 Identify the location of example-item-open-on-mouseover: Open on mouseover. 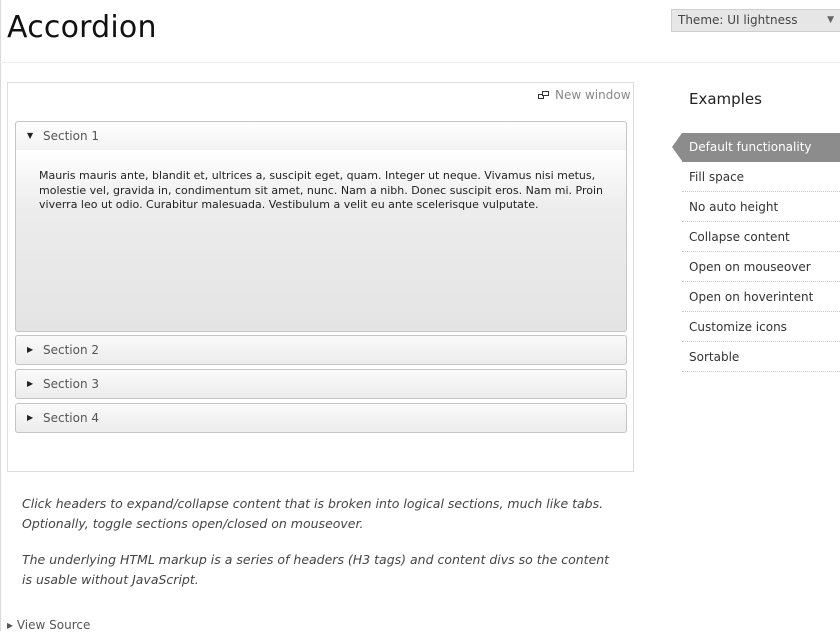
(761, 267).